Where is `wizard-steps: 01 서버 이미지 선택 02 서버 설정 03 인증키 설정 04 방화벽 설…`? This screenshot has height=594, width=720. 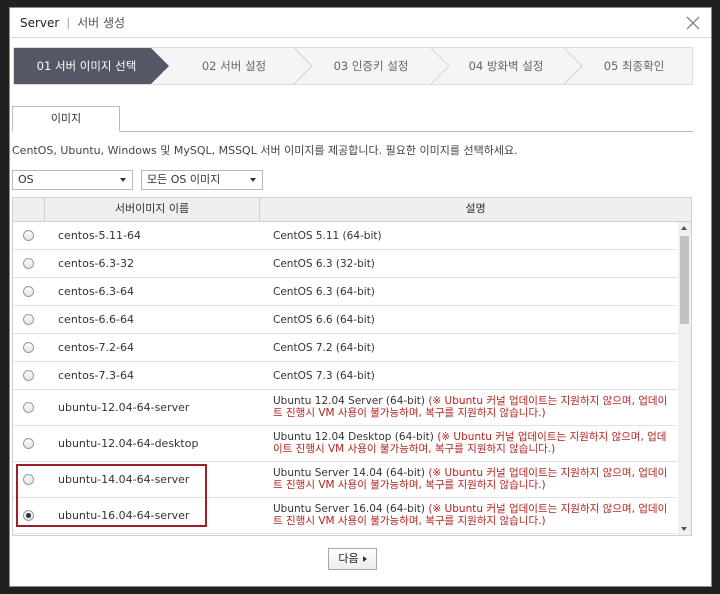
wizard-steps: 01 서버 이미지 선택 02 서버 설정 03 인증키 설정 04 방화벽 설… is located at coordinates (353, 66).